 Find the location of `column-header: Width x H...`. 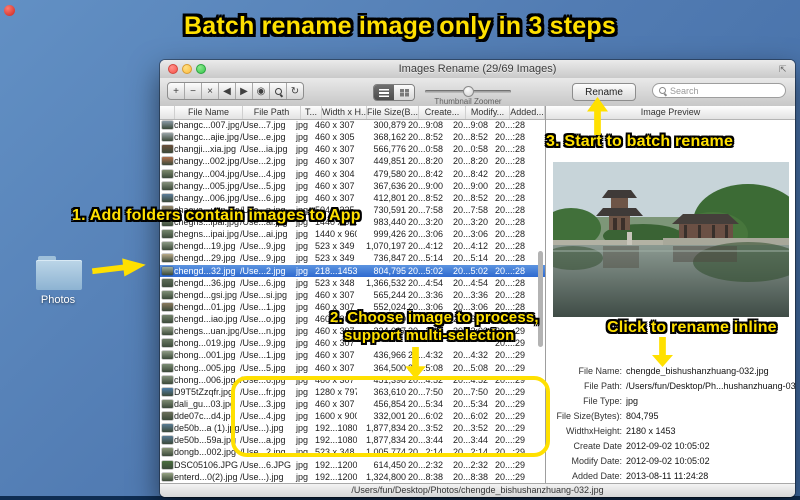

column-header: Width x H... is located at coordinates (344, 112).